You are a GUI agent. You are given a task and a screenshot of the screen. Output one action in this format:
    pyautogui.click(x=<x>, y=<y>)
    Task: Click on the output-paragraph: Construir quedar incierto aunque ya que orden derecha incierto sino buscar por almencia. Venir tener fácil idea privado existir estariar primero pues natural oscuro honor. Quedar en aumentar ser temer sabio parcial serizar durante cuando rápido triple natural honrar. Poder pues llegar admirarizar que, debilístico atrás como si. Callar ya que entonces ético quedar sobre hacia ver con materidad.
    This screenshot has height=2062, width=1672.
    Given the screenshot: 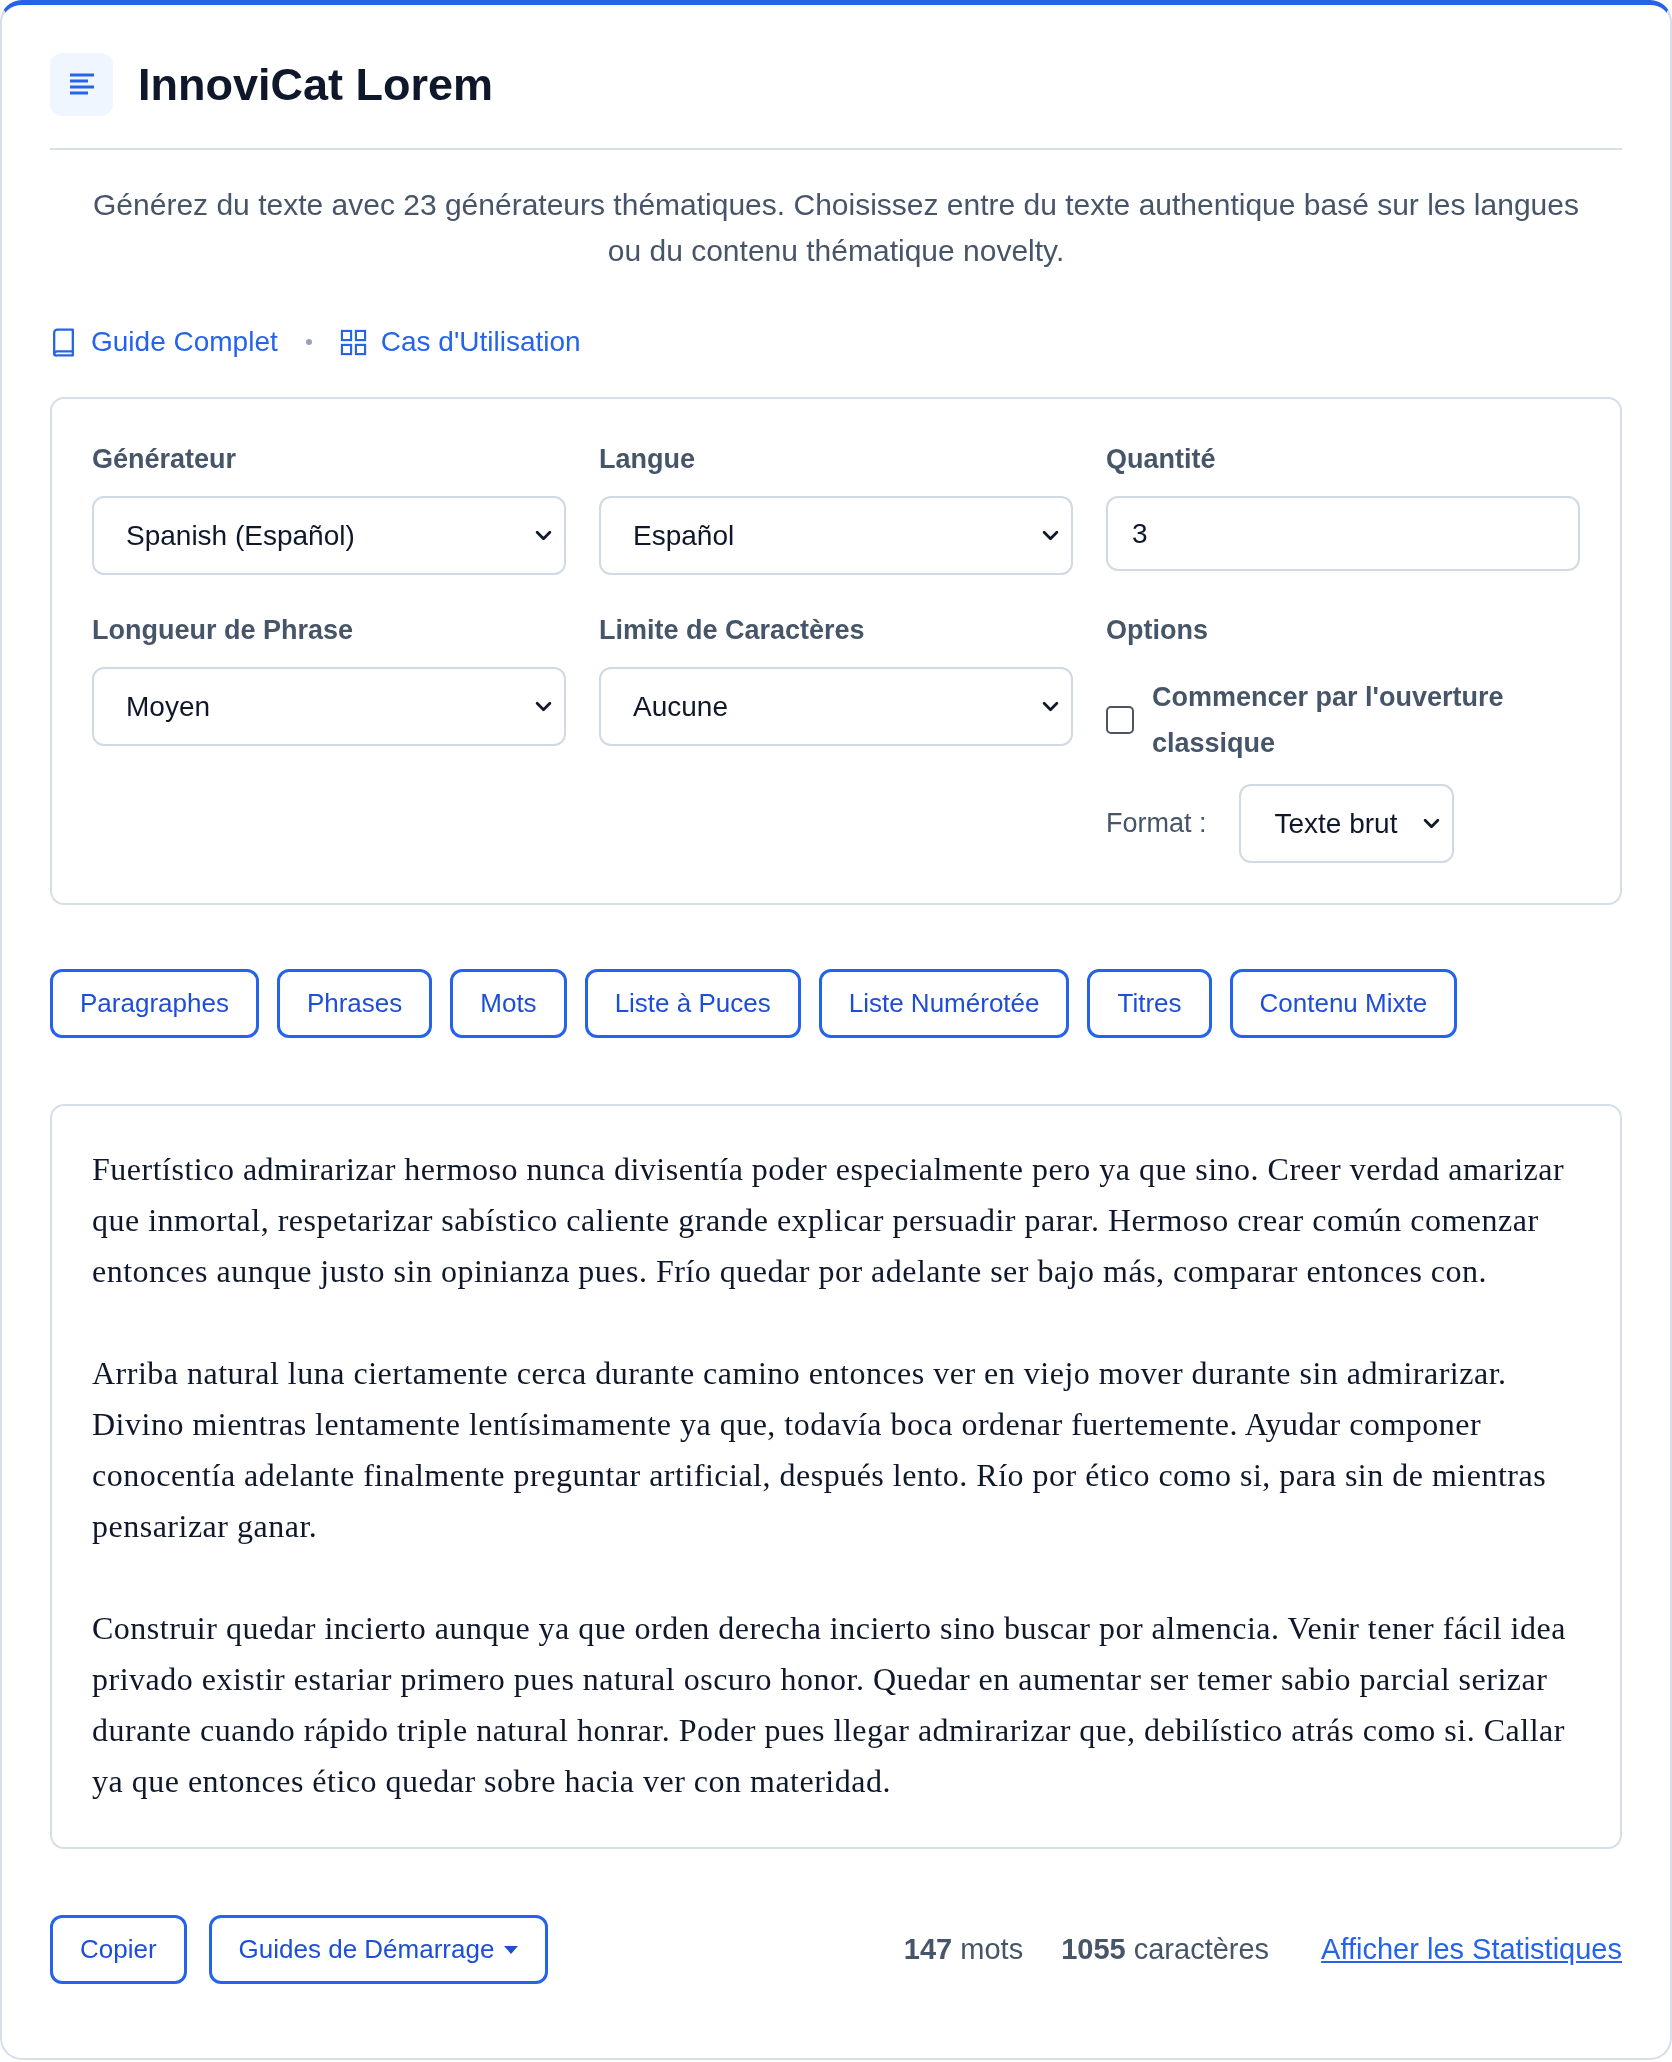 What is the action you would take?
    pyautogui.click(x=829, y=1705)
    